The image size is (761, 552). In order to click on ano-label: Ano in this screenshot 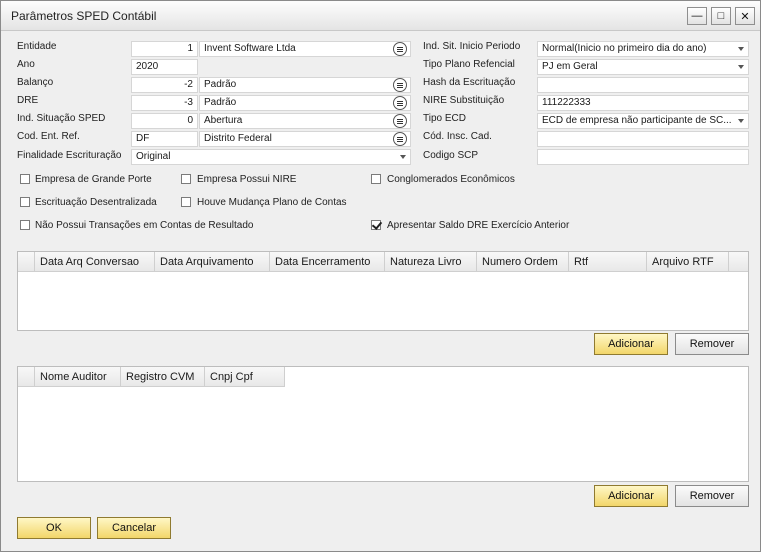, I will do `click(26, 64)`.